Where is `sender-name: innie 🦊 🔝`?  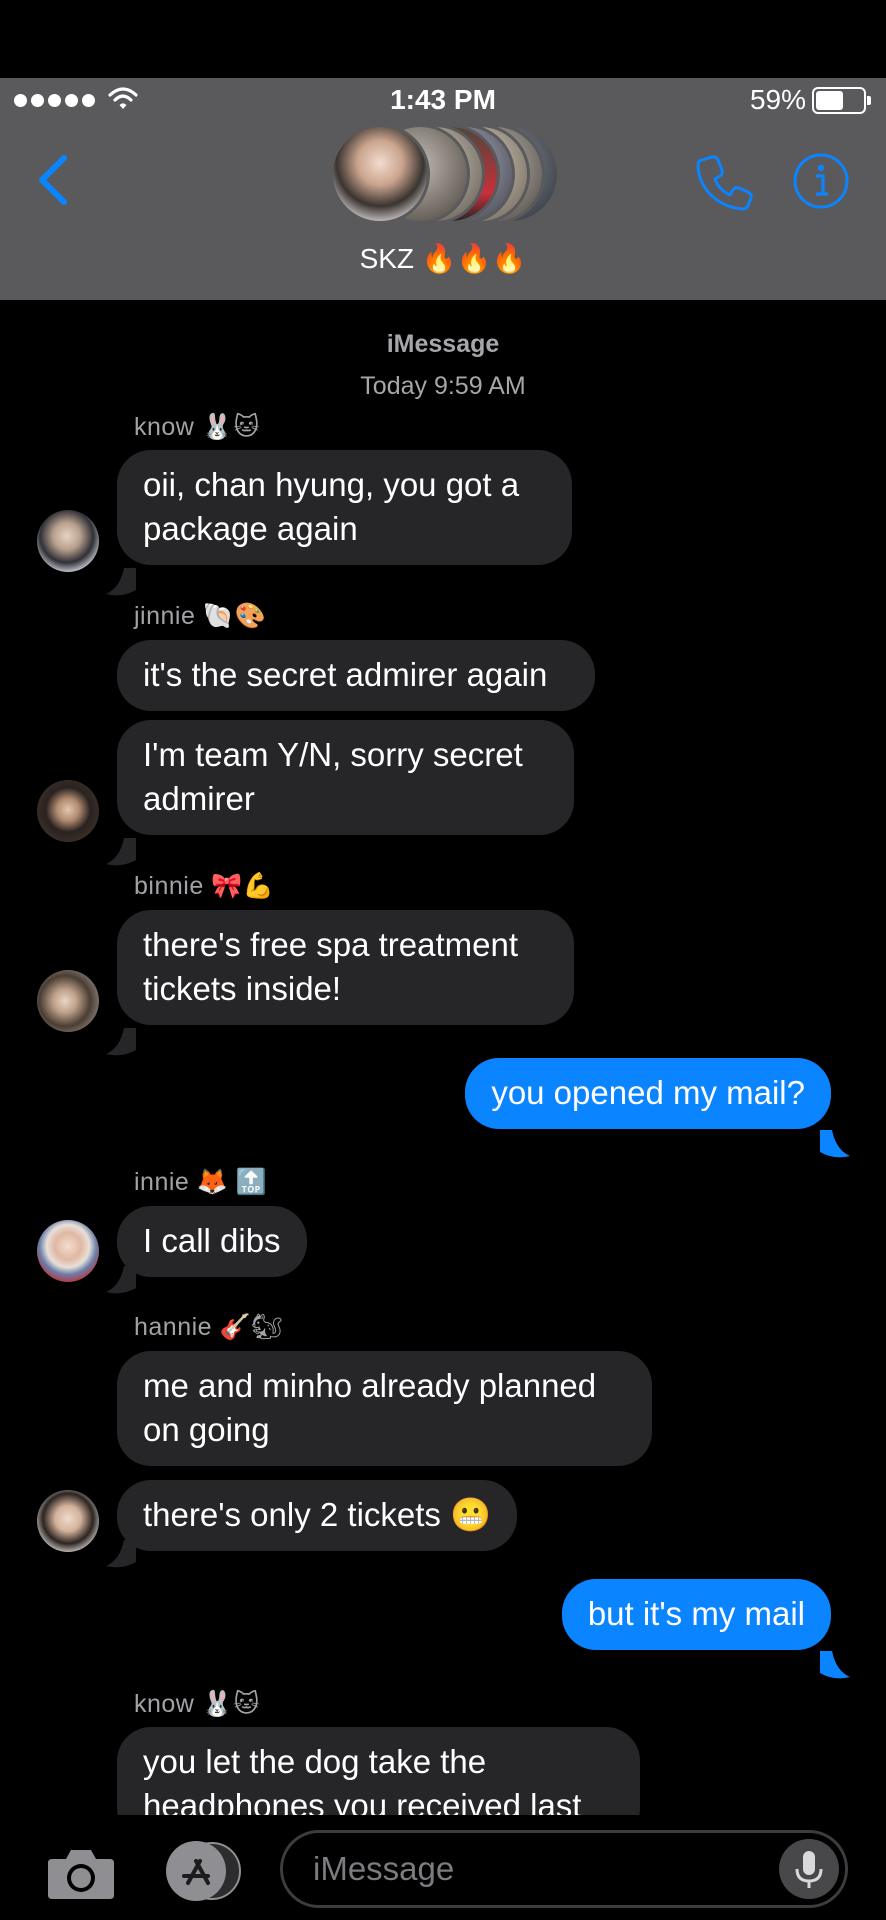 sender-name: innie 🦊 🔝 is located at coordinates (201, 1182).